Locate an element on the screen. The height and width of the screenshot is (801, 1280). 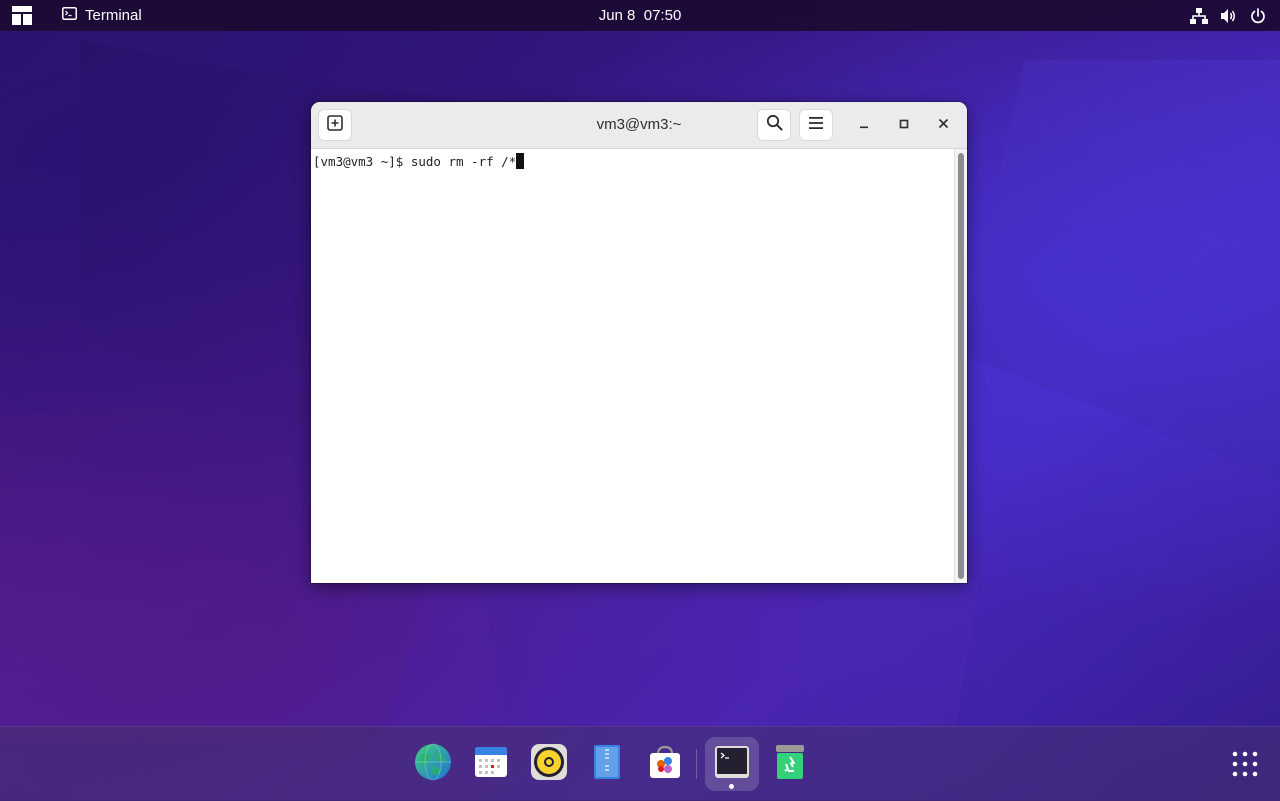
speaker-icon is located at coordinates (549, 764).